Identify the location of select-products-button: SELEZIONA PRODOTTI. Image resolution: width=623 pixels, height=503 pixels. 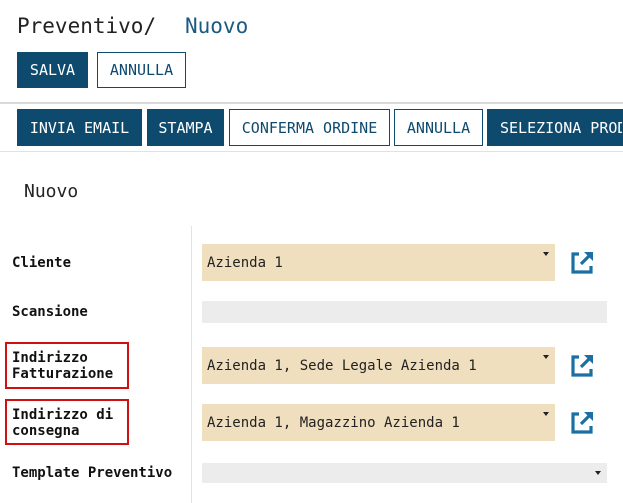
(555, 127).